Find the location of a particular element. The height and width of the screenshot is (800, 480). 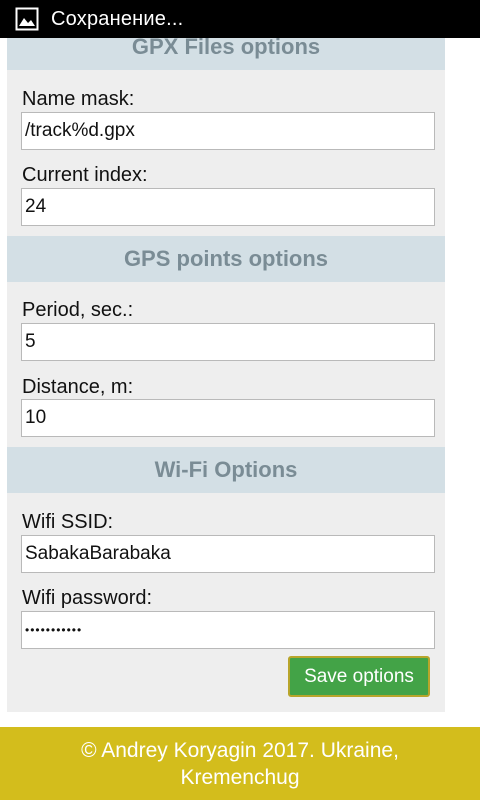

wifi-password-label: Wifi password: is located at coordinates (87, 598).